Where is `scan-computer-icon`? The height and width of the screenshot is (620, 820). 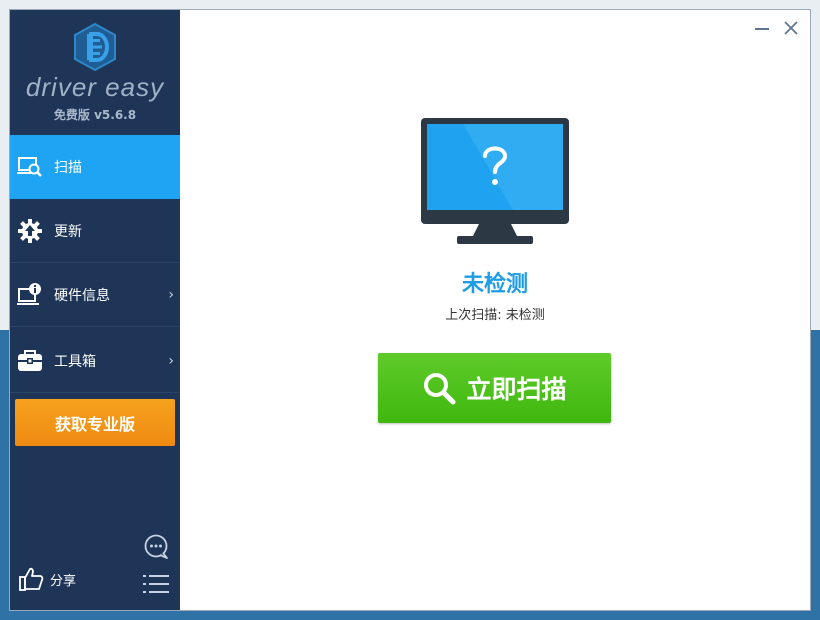
scan-computer-icon is located at coordinates (30, 167).